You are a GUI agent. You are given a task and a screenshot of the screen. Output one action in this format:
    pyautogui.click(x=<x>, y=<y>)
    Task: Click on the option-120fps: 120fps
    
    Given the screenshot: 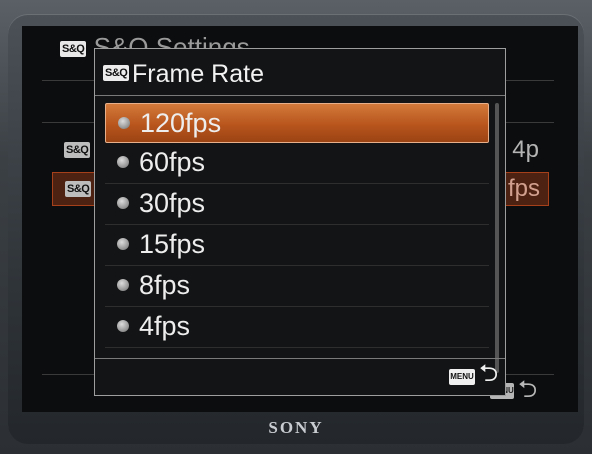 What is the action you would take?
    pyautogui.click(x=297, y=123)
    